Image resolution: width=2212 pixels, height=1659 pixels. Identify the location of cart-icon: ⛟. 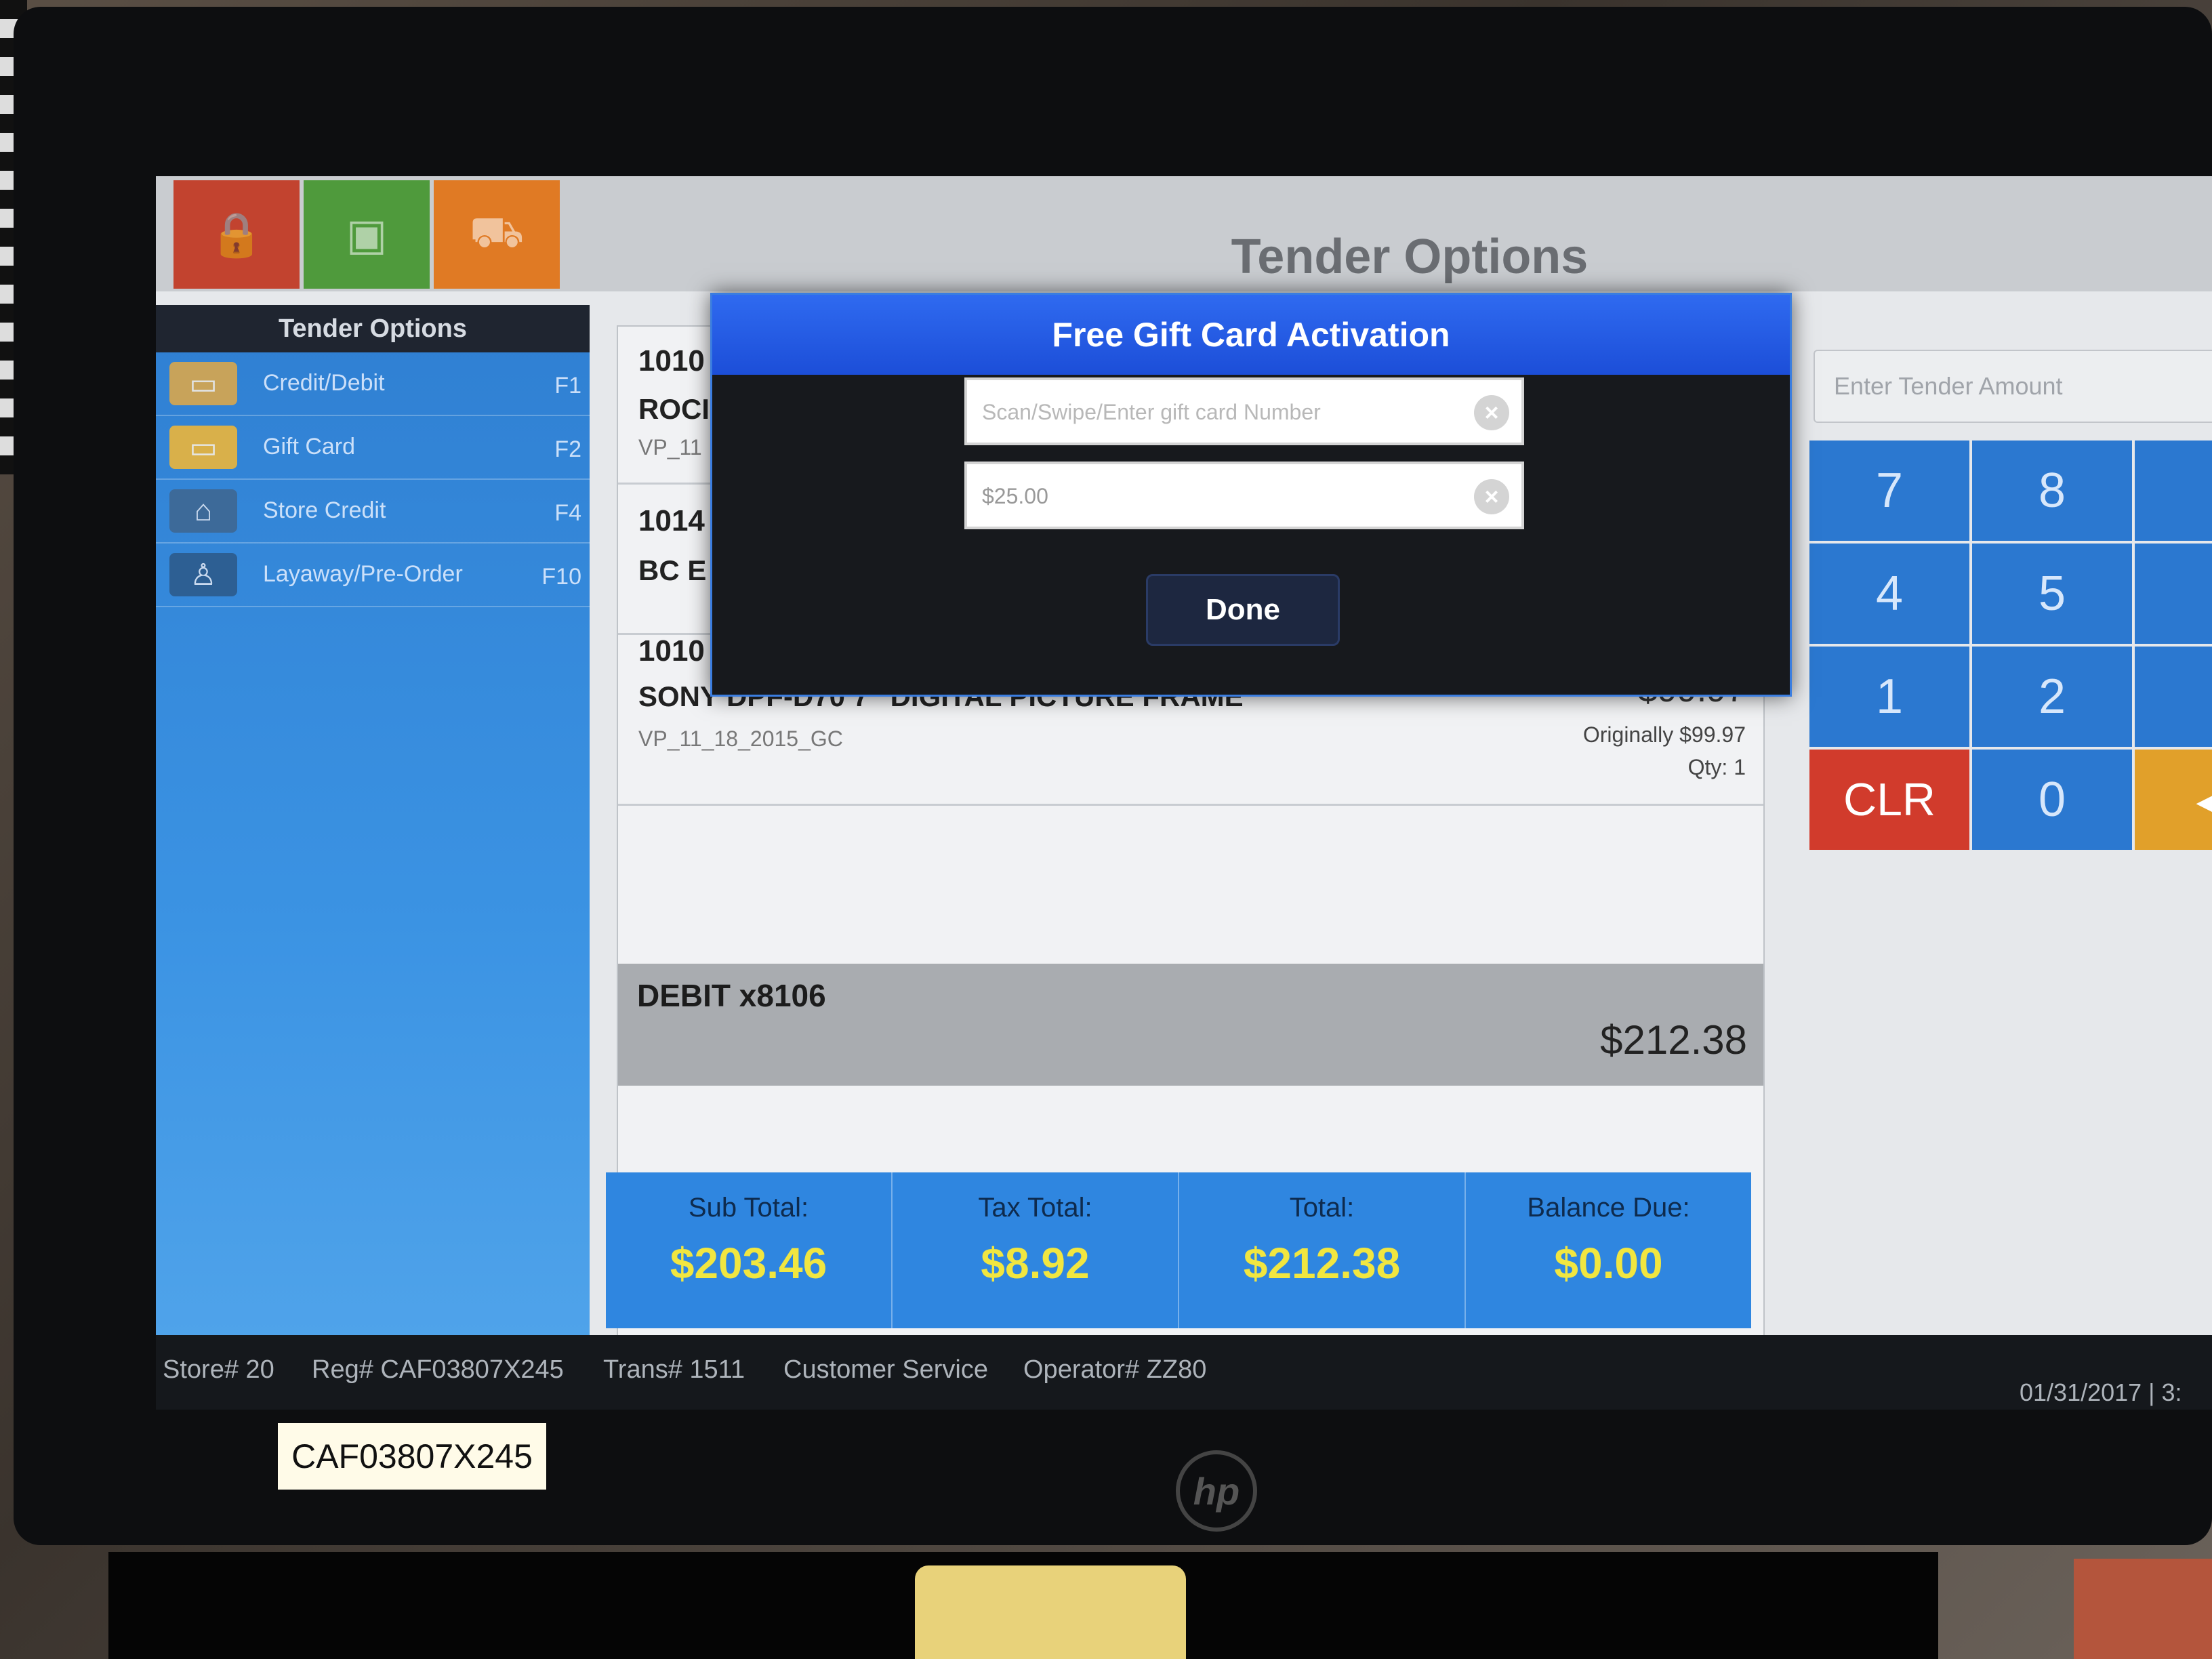
(497, 231).